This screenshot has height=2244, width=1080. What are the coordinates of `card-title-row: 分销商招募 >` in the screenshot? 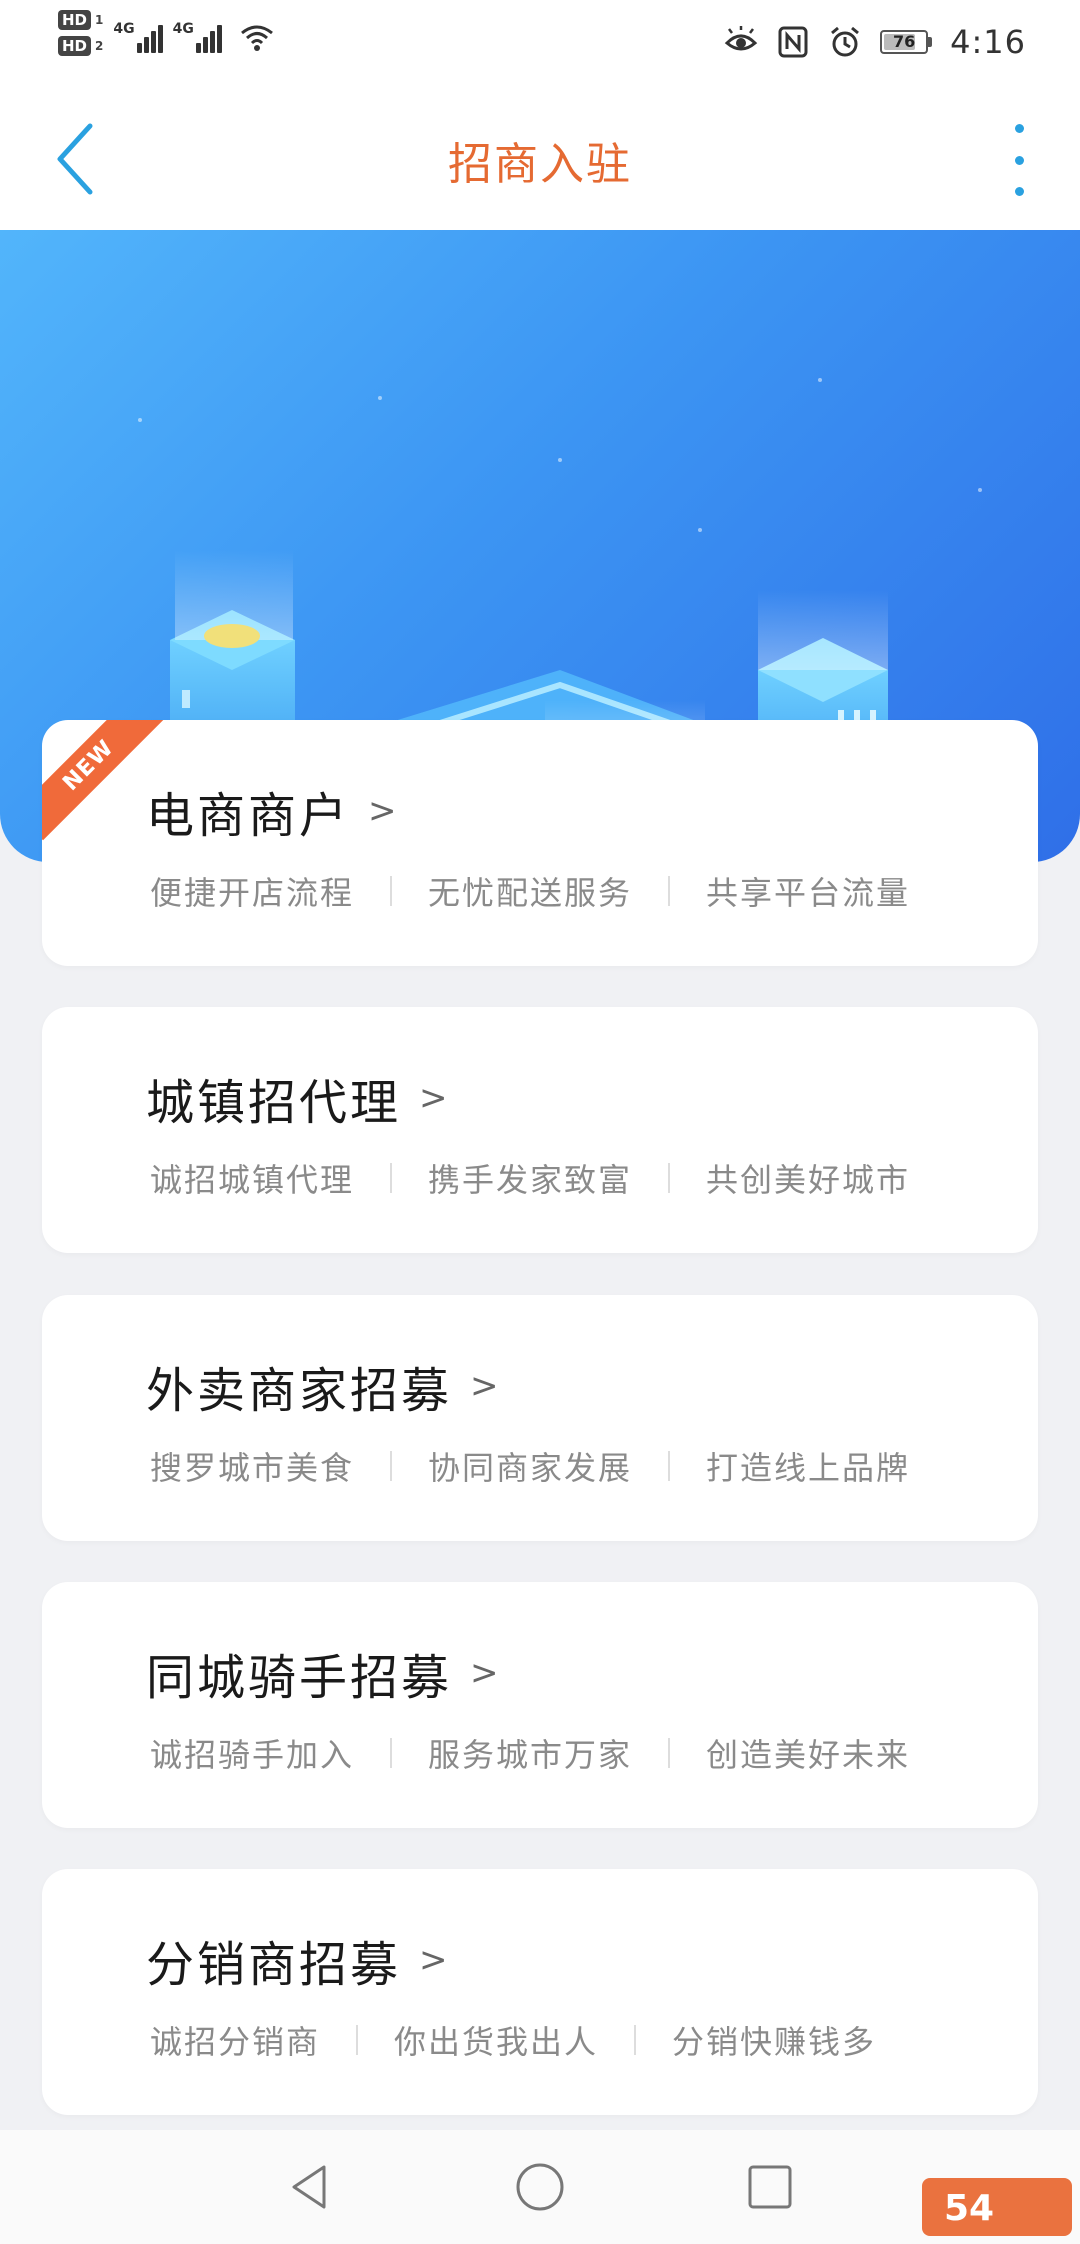 It's located at (297, 1960).